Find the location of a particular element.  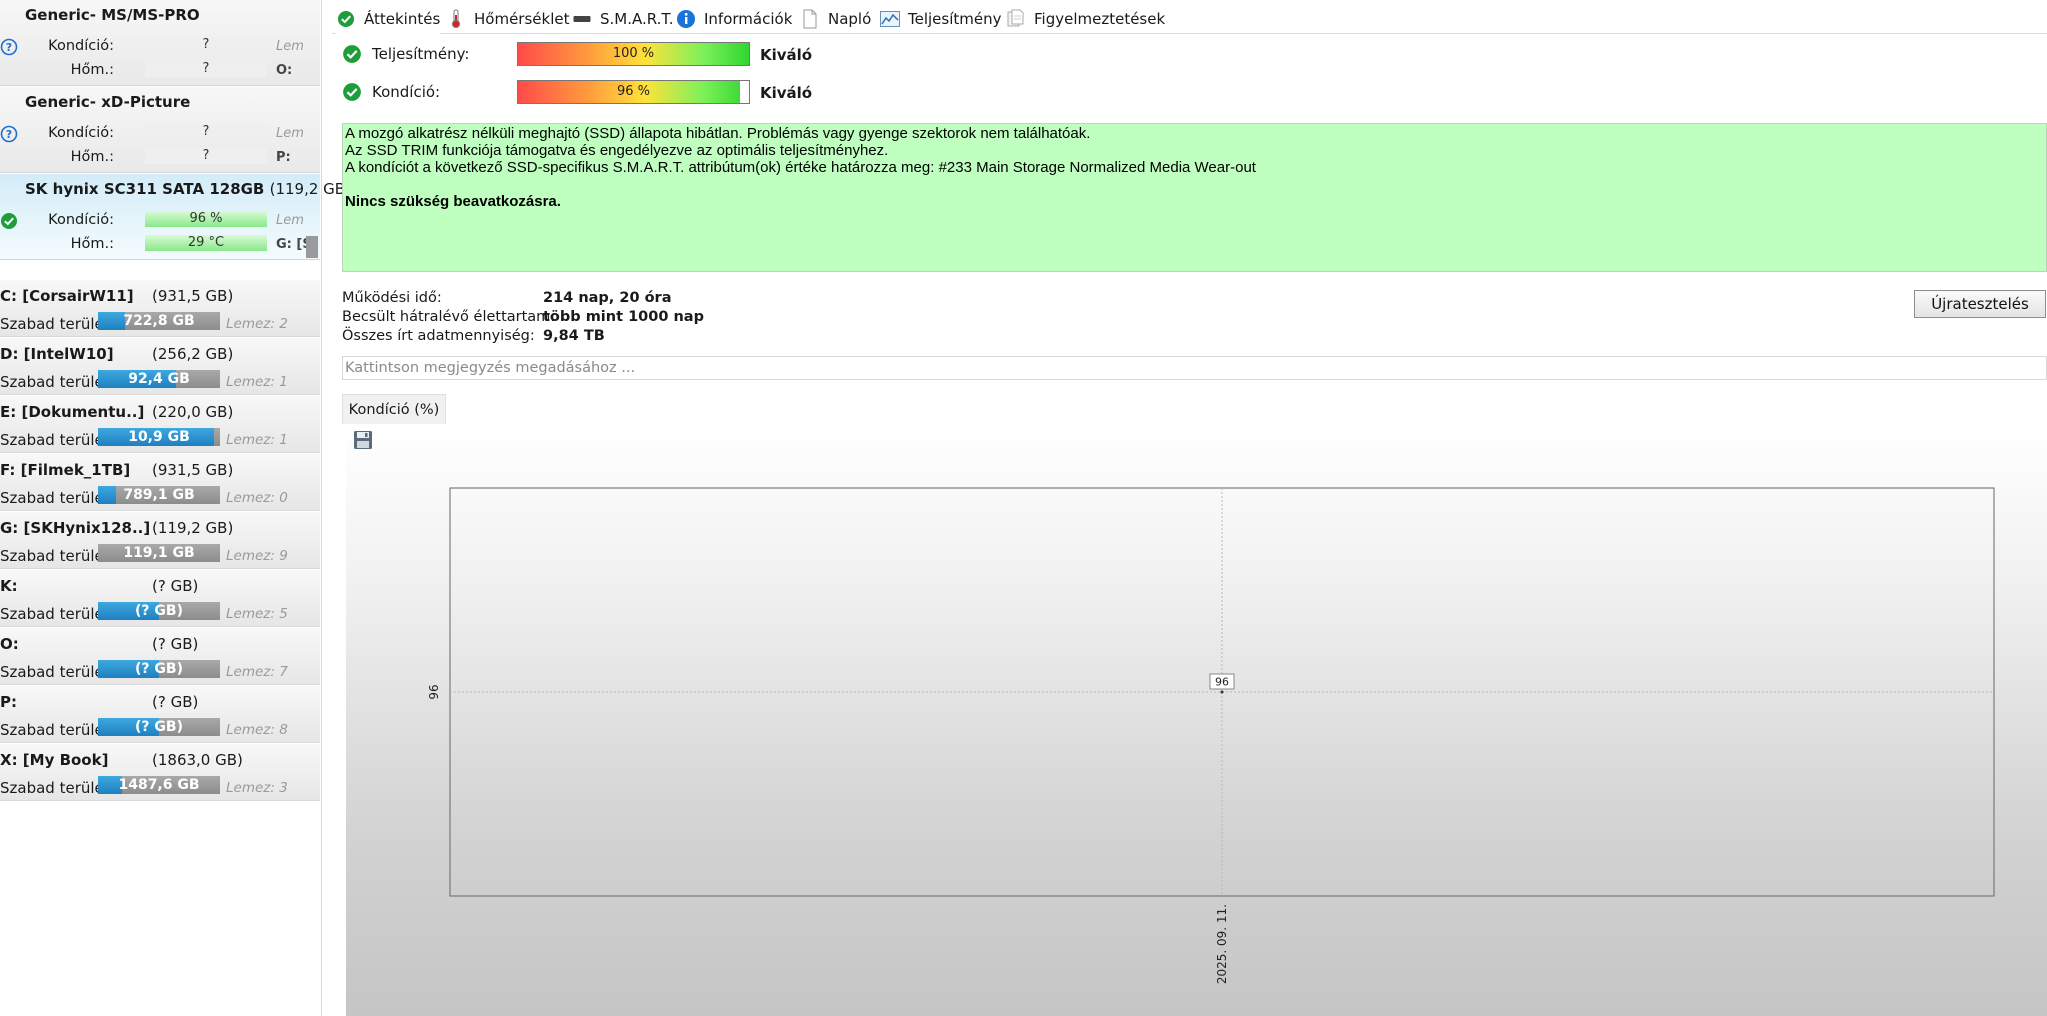

tab-log: Napló is located at coordinates (835, 19).